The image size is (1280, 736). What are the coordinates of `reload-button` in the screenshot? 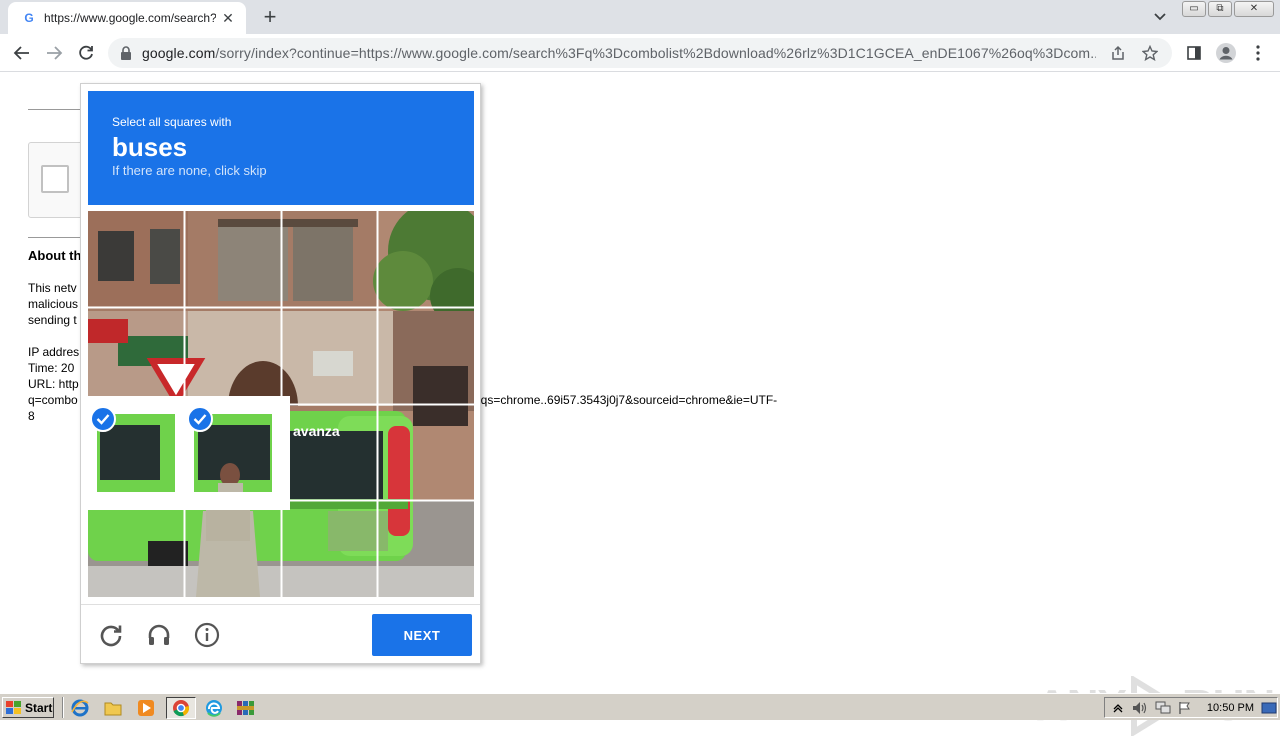 It's located at (86, 53).